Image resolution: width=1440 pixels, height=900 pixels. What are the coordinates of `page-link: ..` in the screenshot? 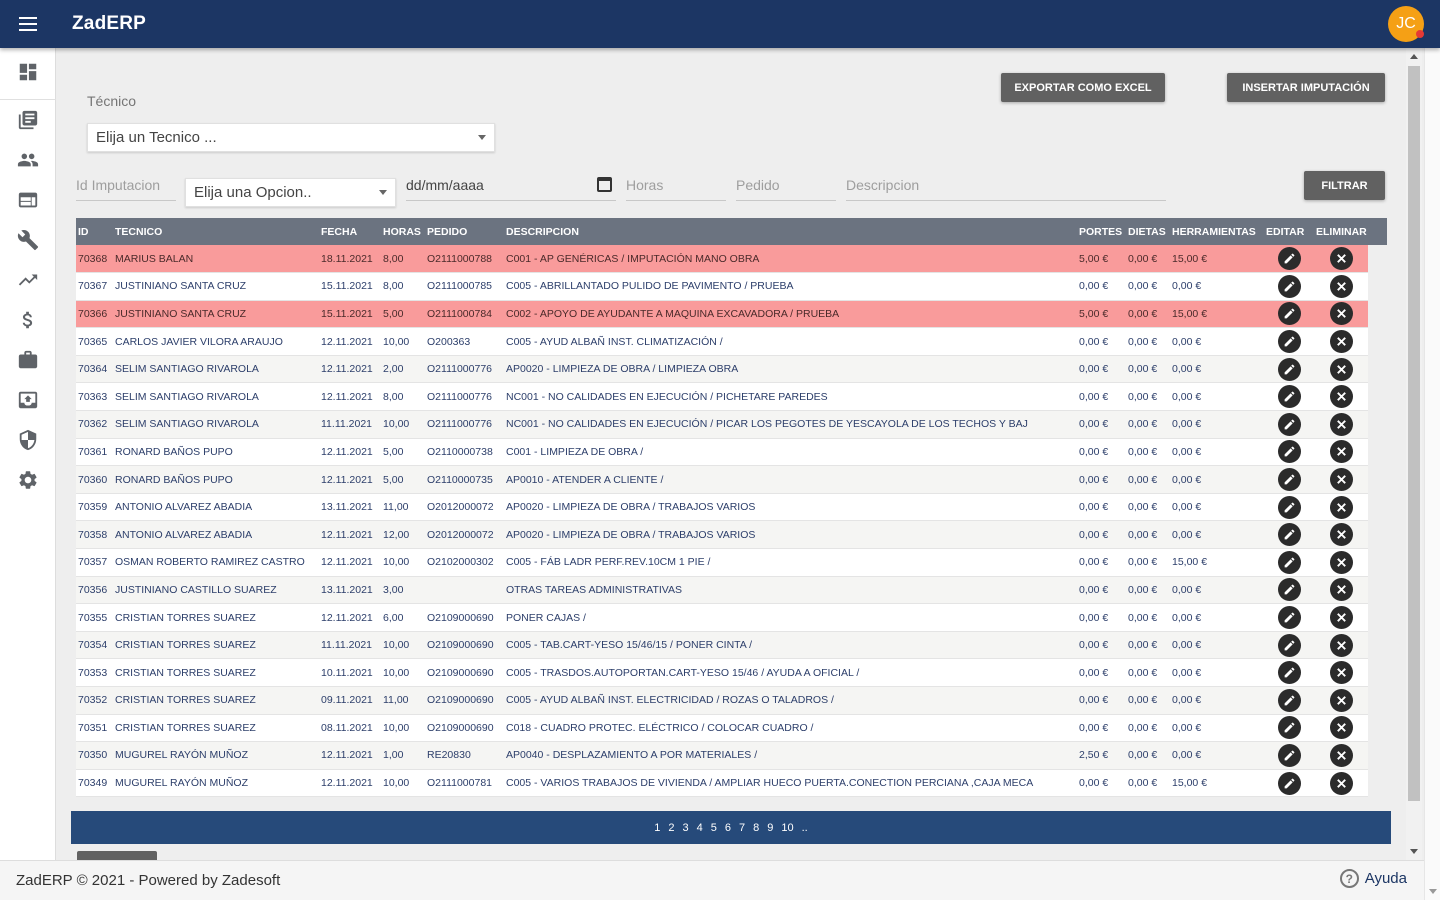 It's located at (805, 828).